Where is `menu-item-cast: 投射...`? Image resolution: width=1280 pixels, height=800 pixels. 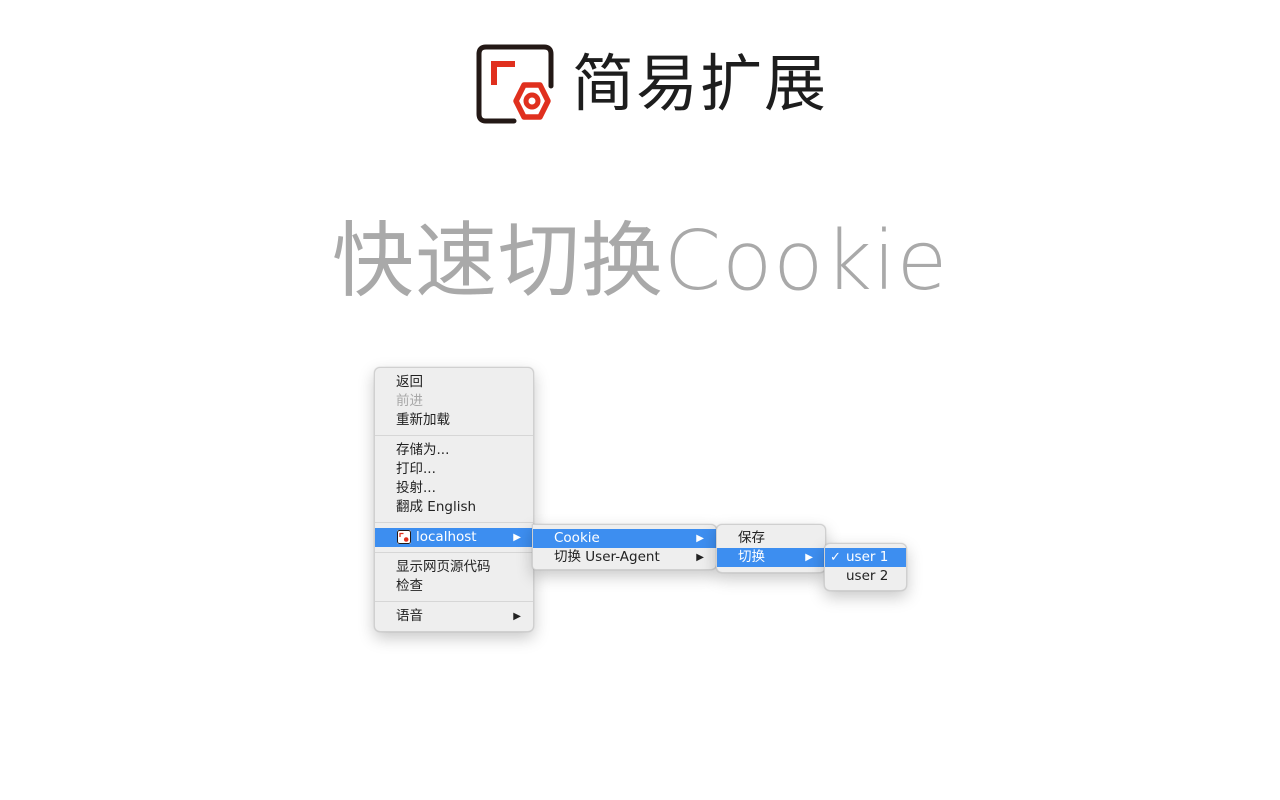
menu-item-cast: 投射... is located at coordinates (454, 488).